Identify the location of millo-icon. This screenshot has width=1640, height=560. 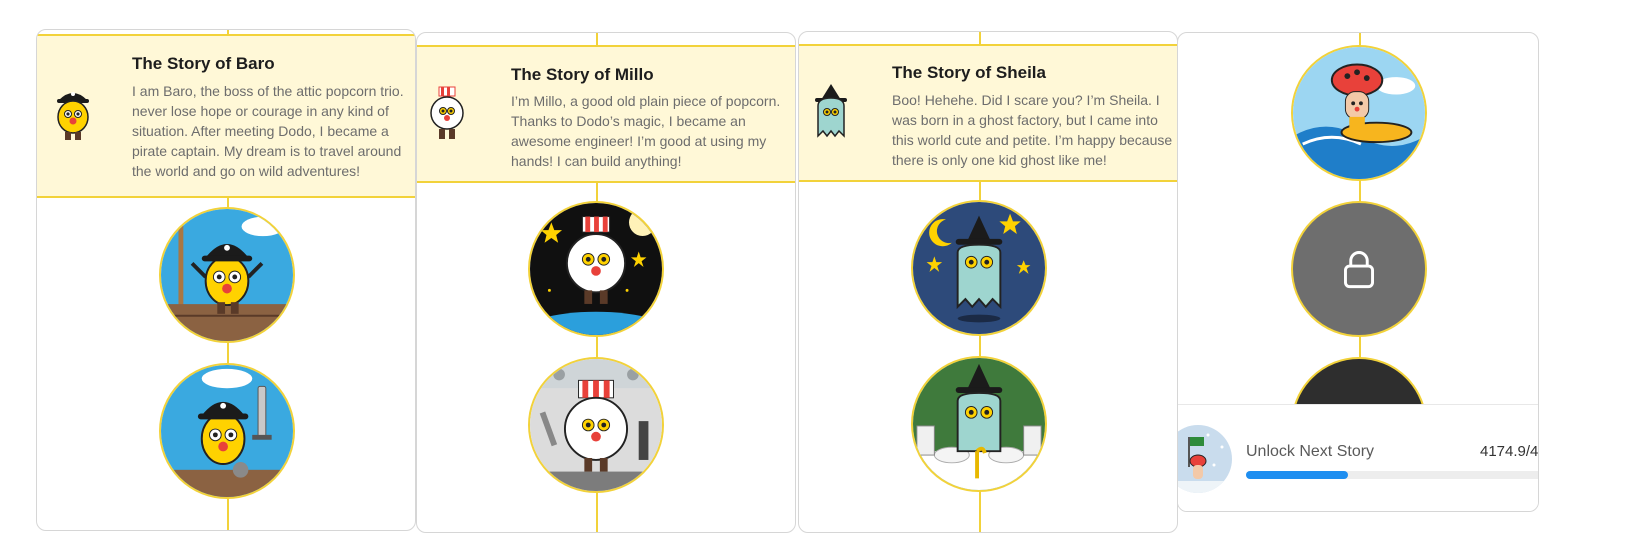
(447, 116).